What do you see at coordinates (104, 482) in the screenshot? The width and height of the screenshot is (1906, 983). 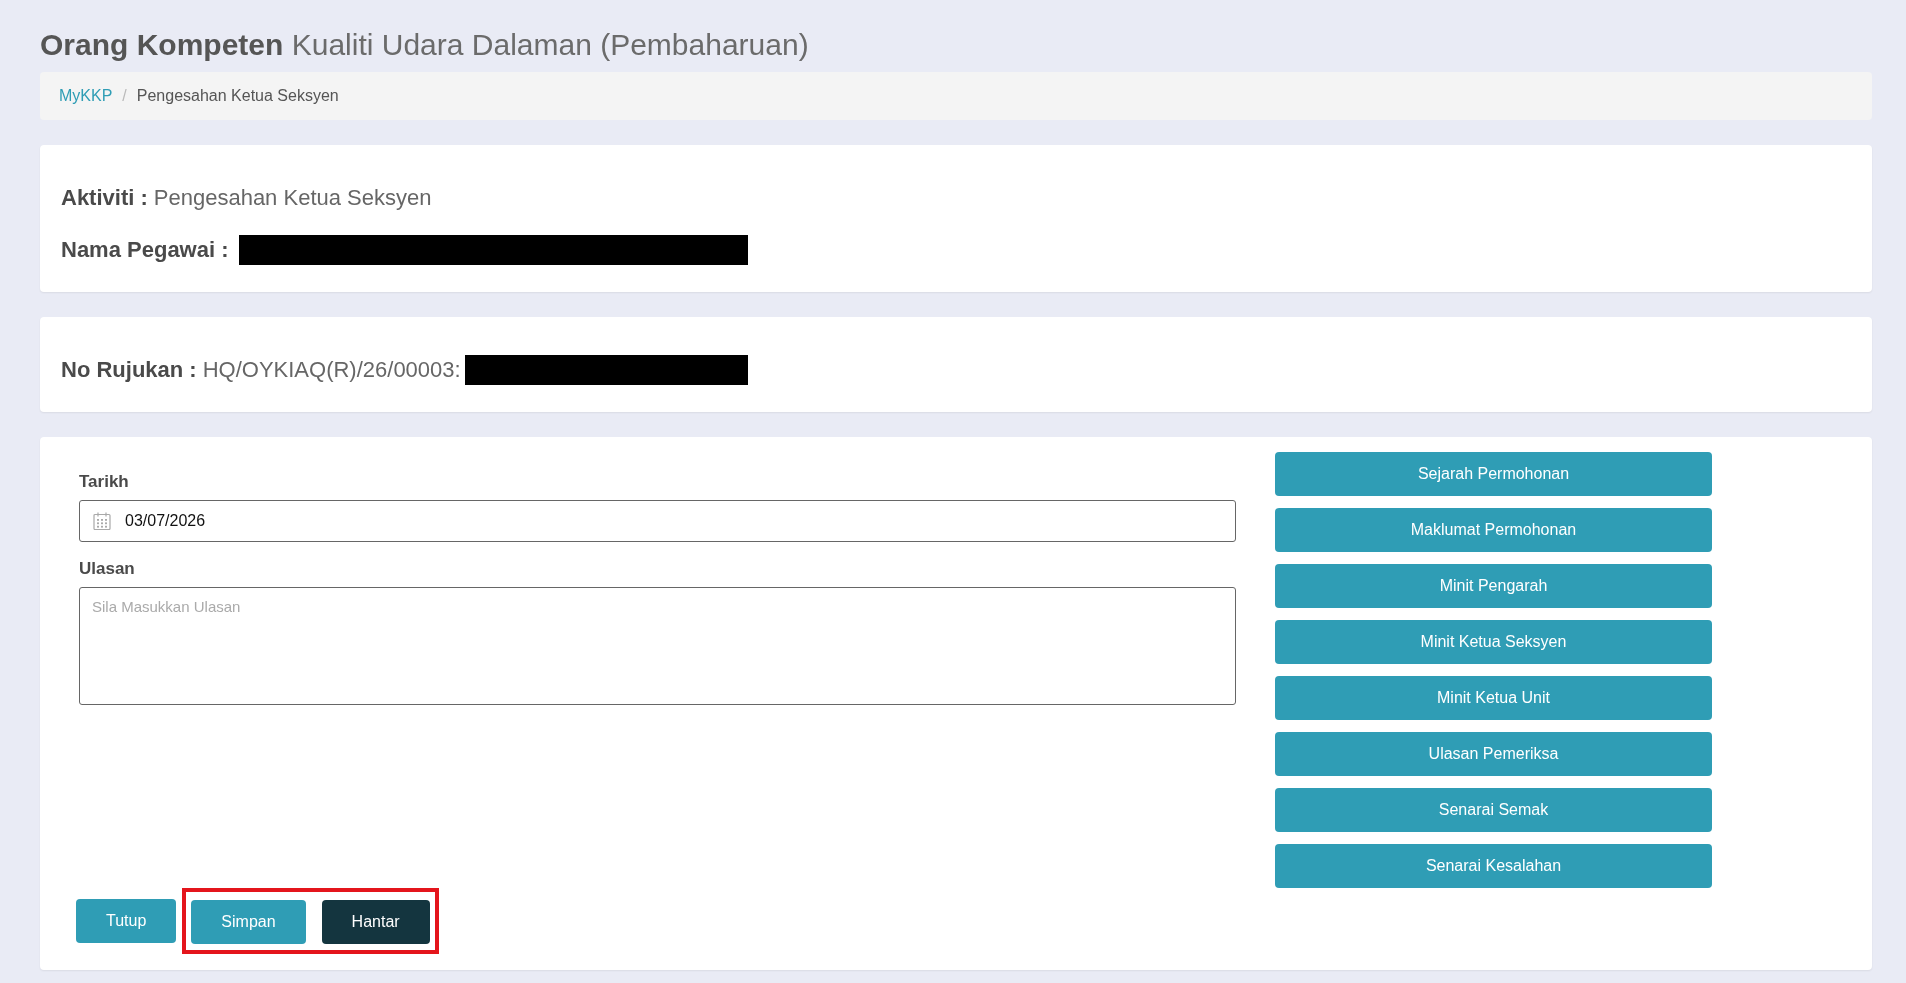 I see `field-label: Tarikh` at bounding box center [104, 482].